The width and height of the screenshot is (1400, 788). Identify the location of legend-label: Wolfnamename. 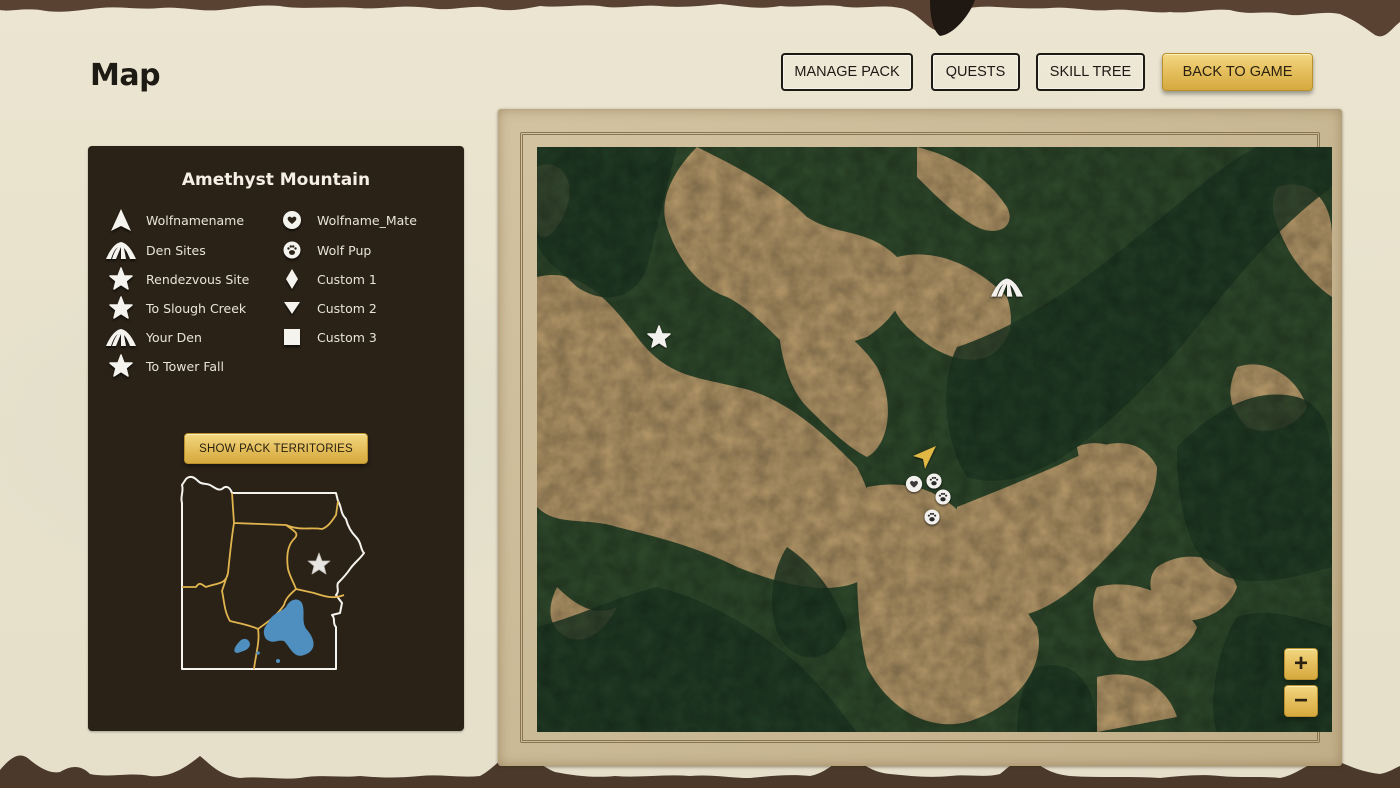
(195, 220).